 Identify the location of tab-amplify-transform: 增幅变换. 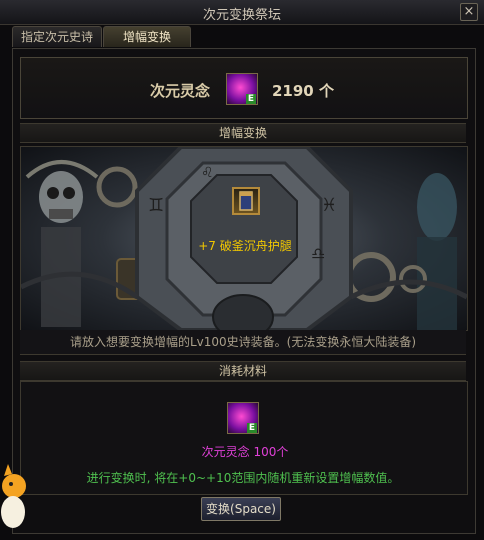
(147, 36).